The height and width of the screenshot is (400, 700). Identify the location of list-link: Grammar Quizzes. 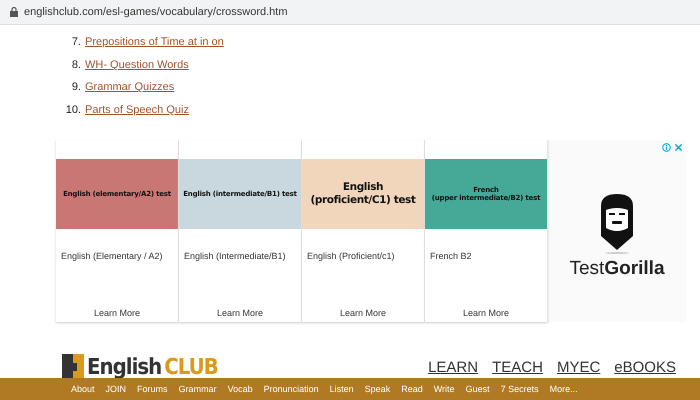
(129, 87).